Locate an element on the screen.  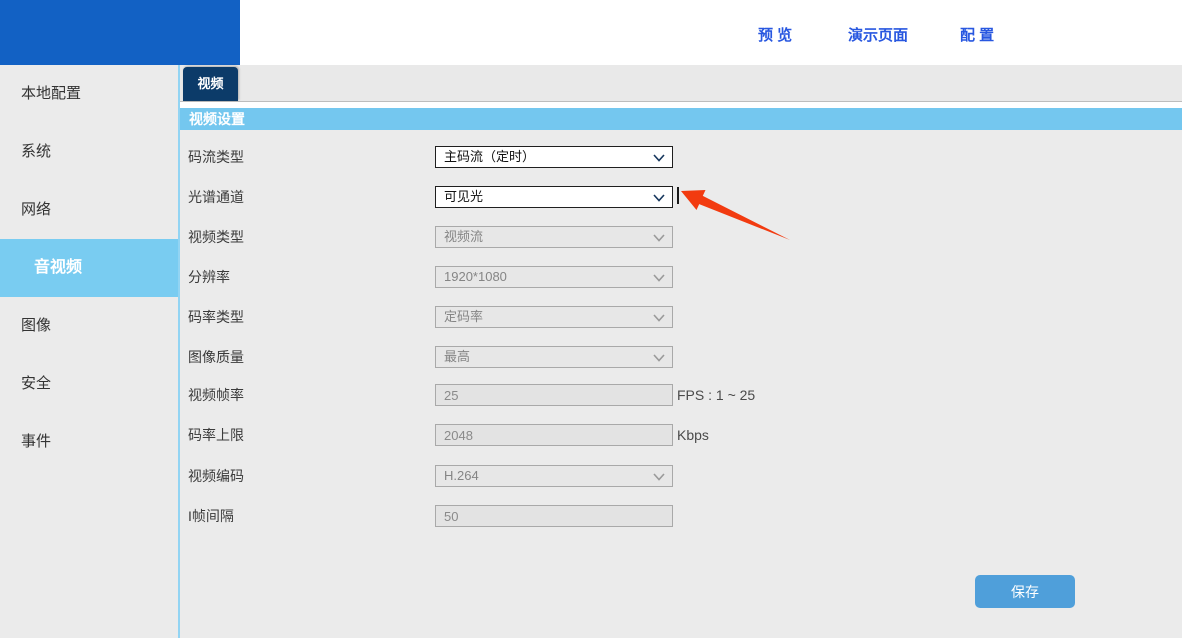
resolution-selected-value: 1920*1080 is located at coordinates (475, 276).